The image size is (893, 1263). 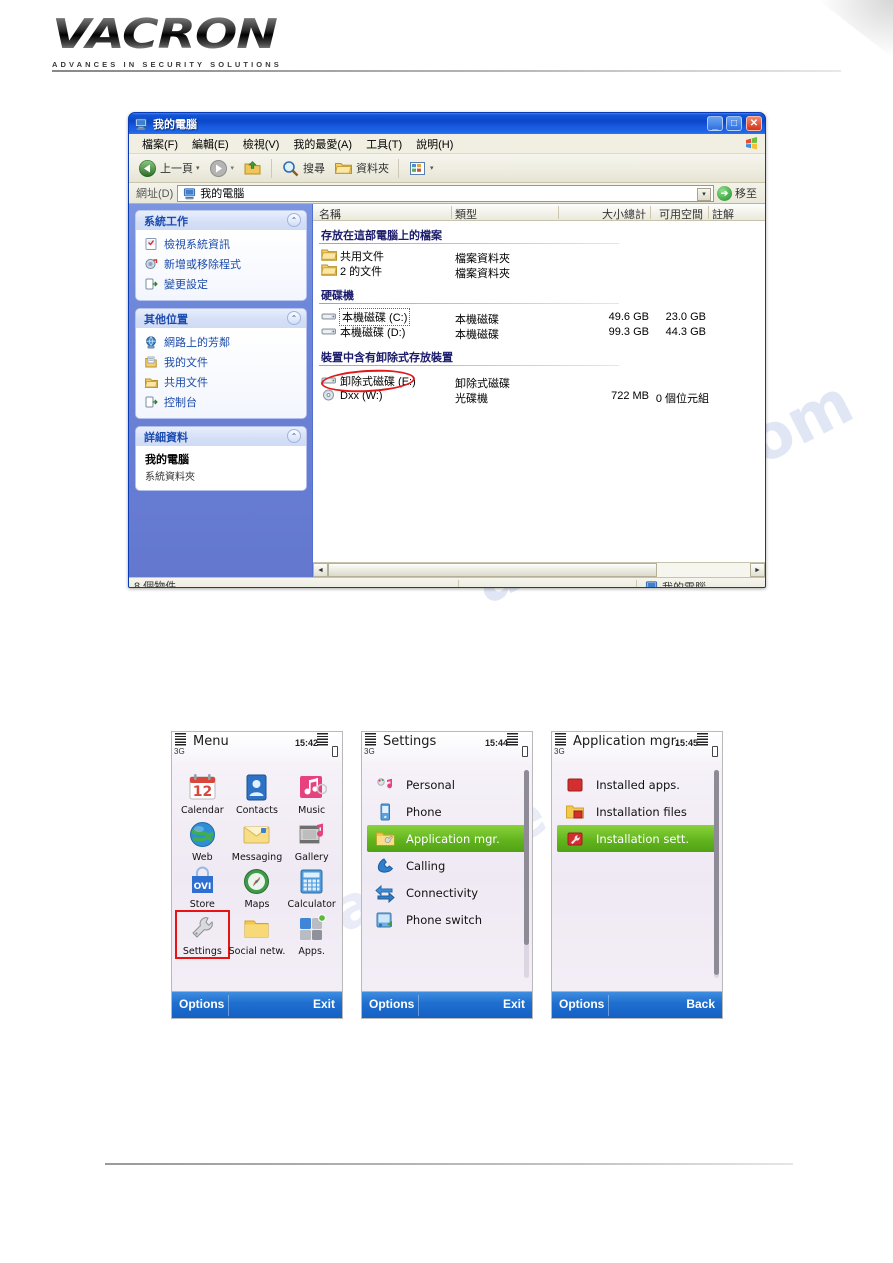 What do you see at coordinates (311, 934) in the screenshot?
I see `app-apps: Apps.` at bounding box center [311, 934].